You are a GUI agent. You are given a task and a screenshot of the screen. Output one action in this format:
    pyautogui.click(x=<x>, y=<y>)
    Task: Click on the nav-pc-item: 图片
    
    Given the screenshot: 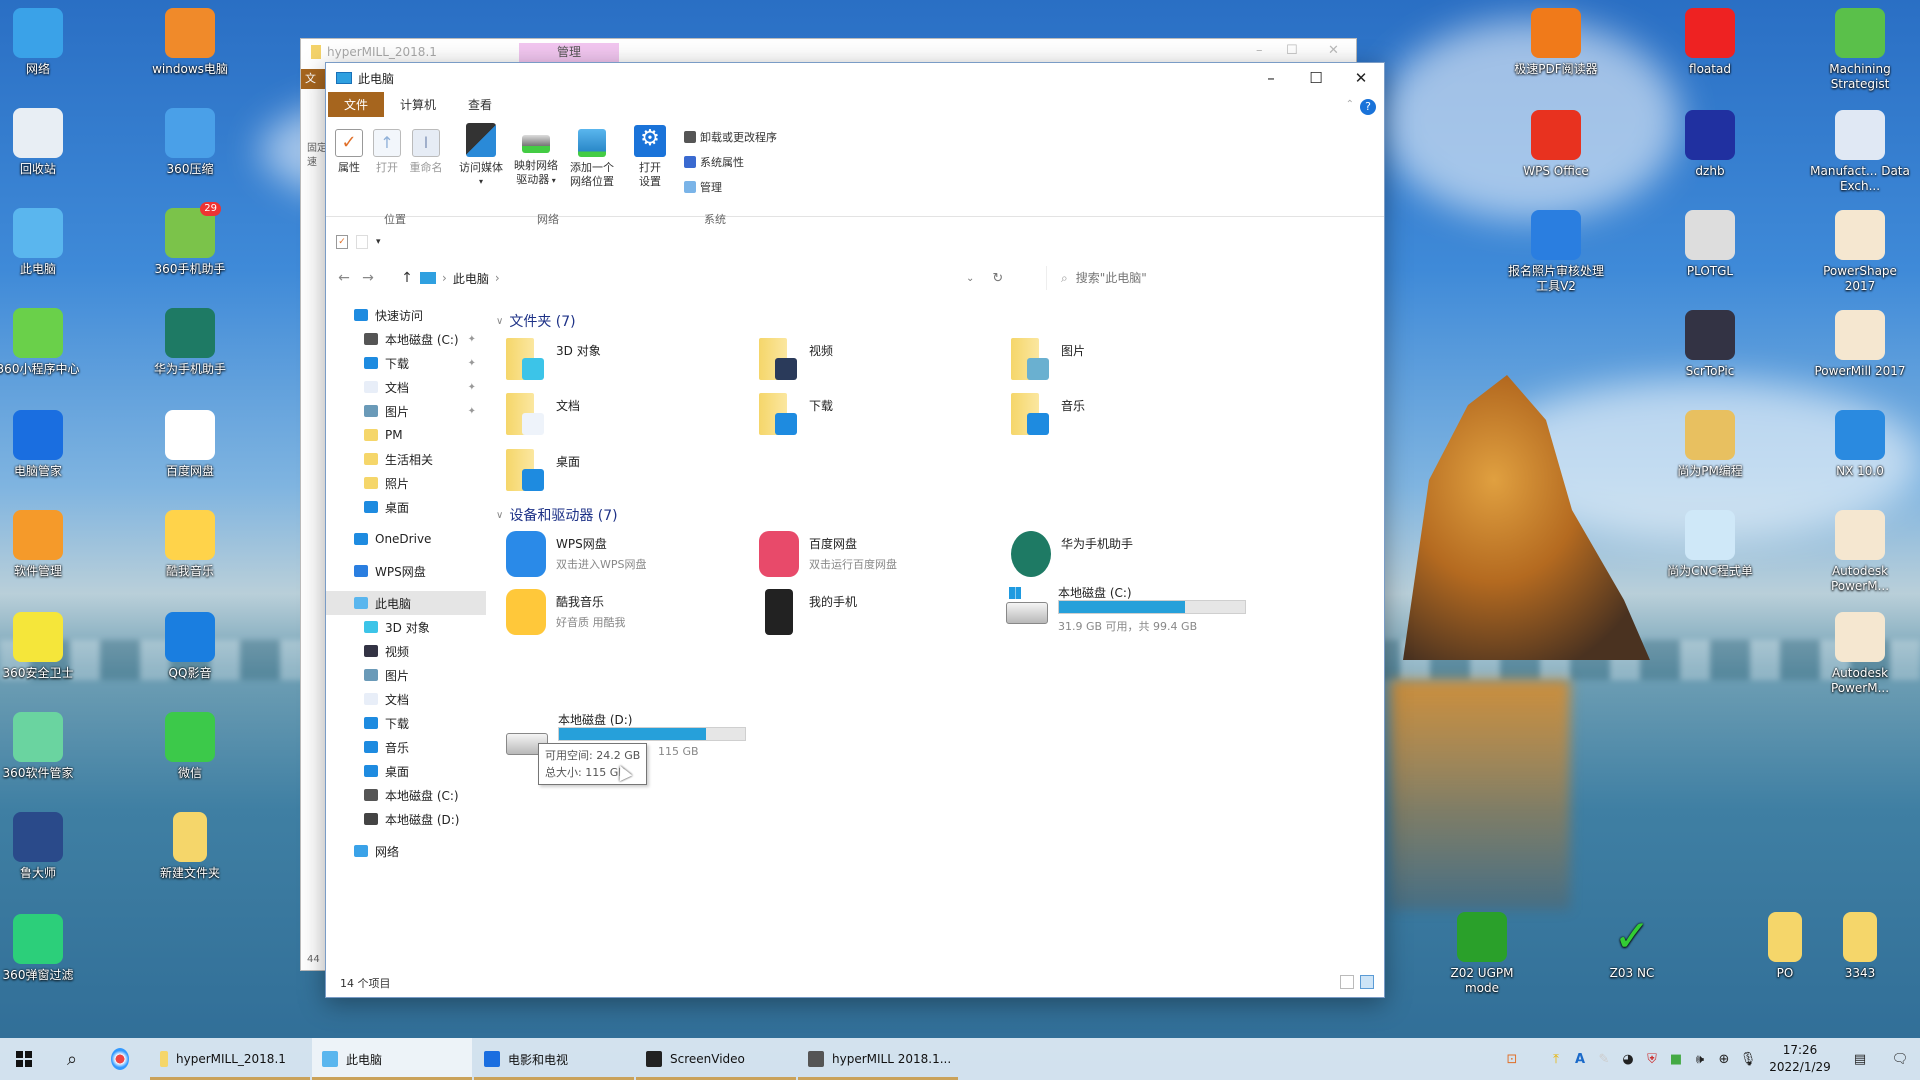 What is the action you would take?
    pyautogui.click(x=406, y=675)
    